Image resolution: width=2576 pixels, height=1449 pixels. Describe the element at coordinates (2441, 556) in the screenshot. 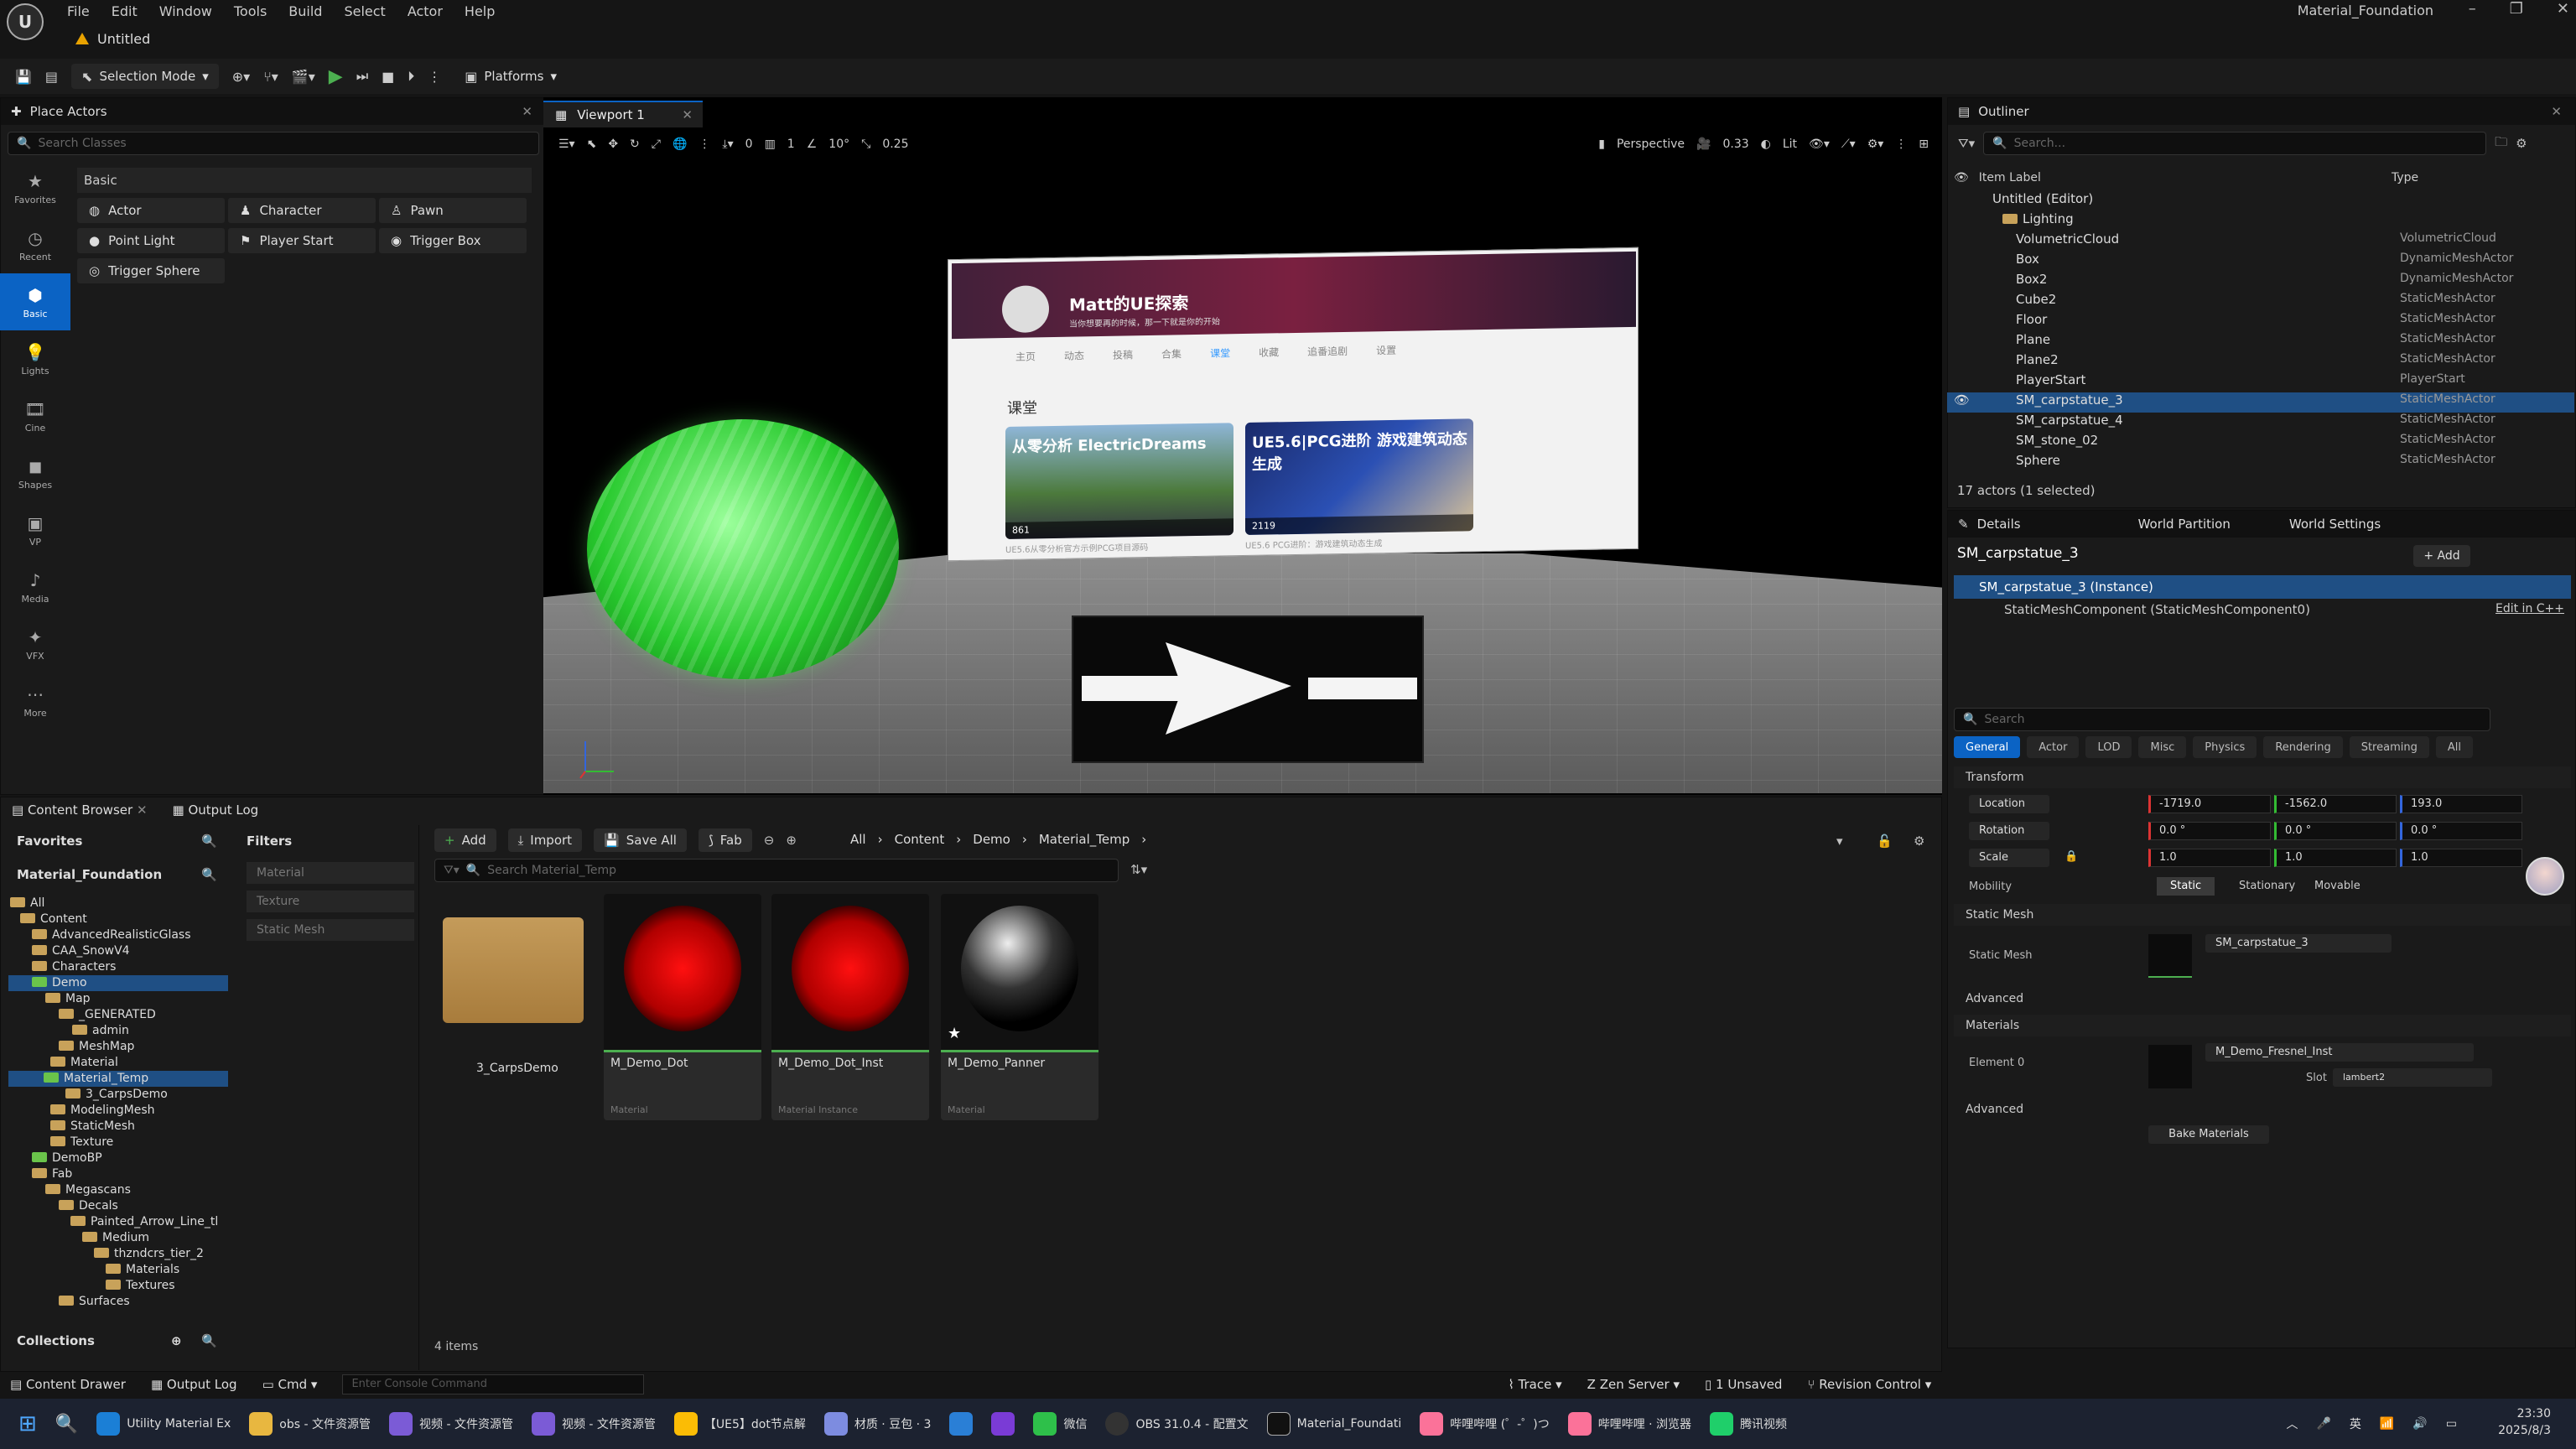

I see `add-component-button: + Add` at that location.